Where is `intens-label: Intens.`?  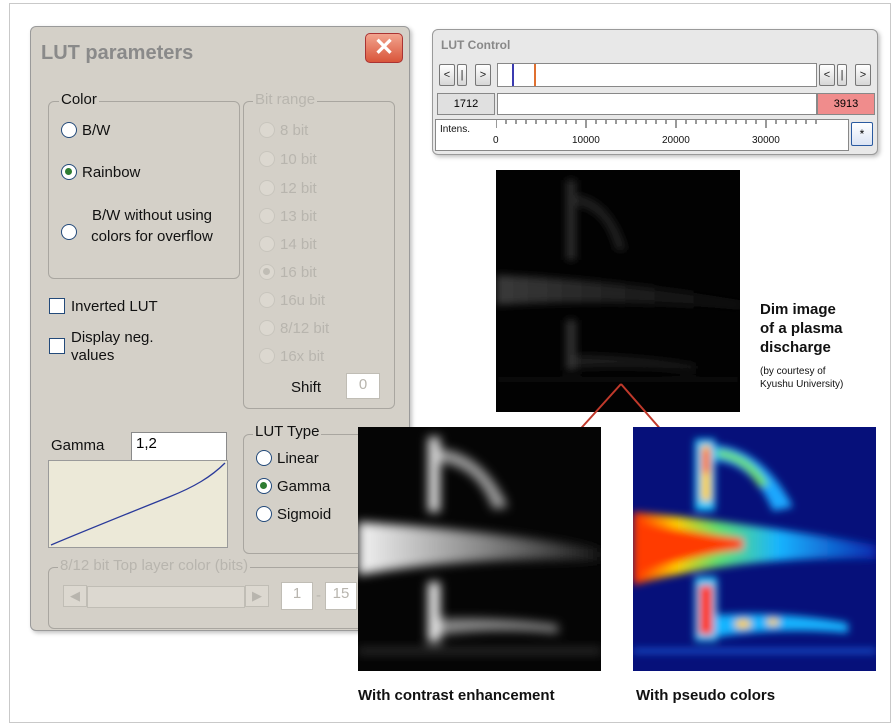
intens-label: Intens. is located at coordinates (455, 129).